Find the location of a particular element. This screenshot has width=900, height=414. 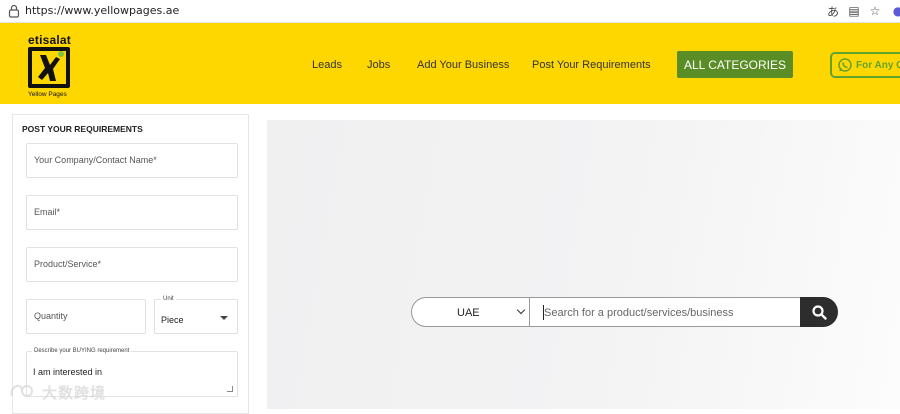

country-select: UAE is located at coordinates (470, 312).